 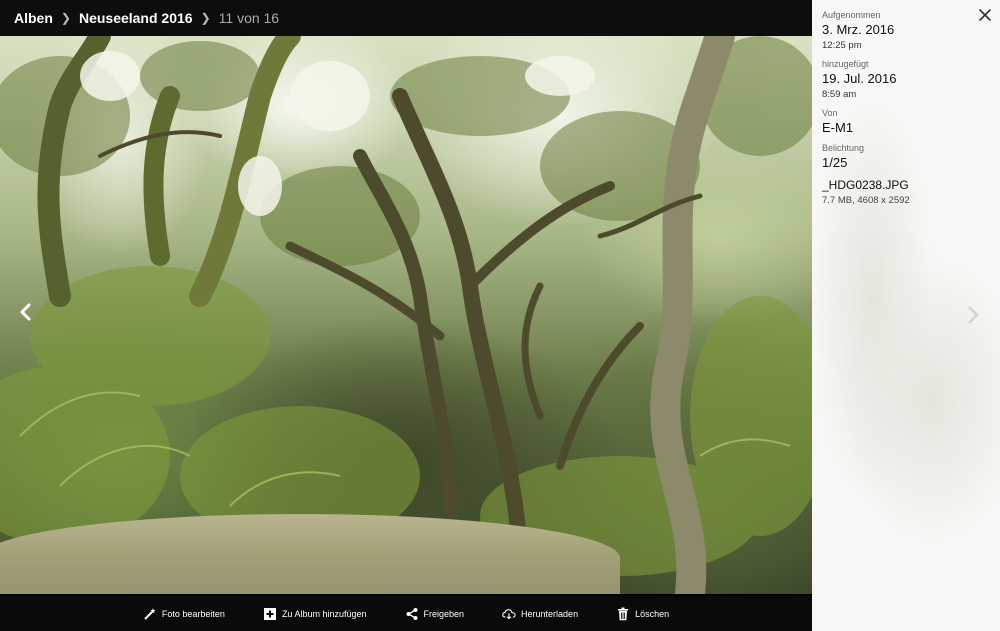 I want to click on breadcrumb: Alben ❯ Neuseeland 2016 ❯ 11 von 16, so click(x=406, y=18).